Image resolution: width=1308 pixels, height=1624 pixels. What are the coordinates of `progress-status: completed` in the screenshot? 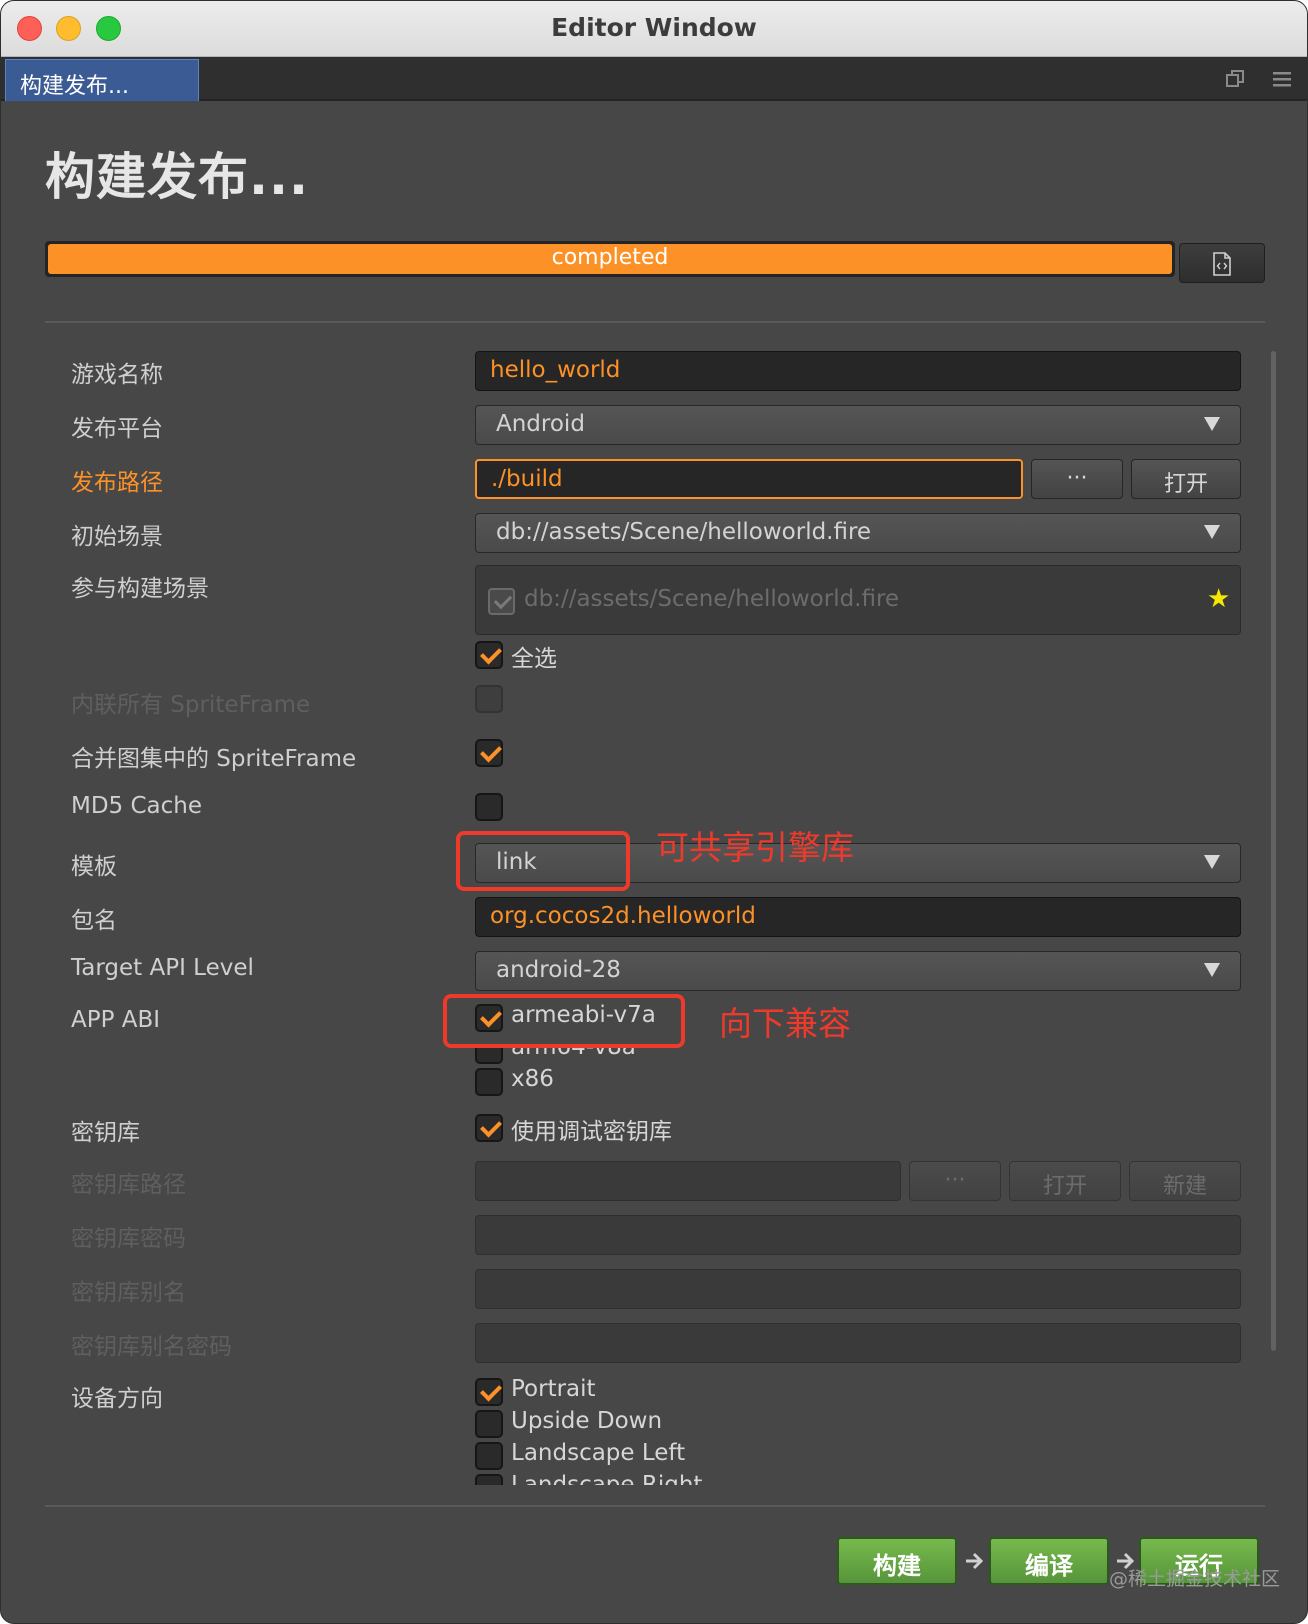 It's located at (610, 257).